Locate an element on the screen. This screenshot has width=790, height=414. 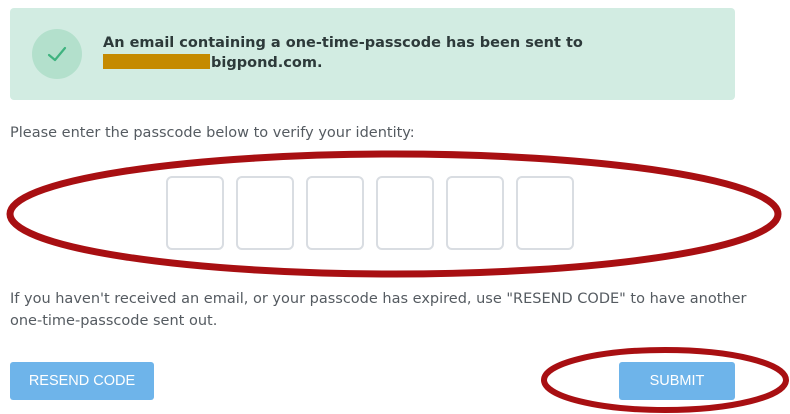
checkmark-circle is located at coordinates (57, 54).